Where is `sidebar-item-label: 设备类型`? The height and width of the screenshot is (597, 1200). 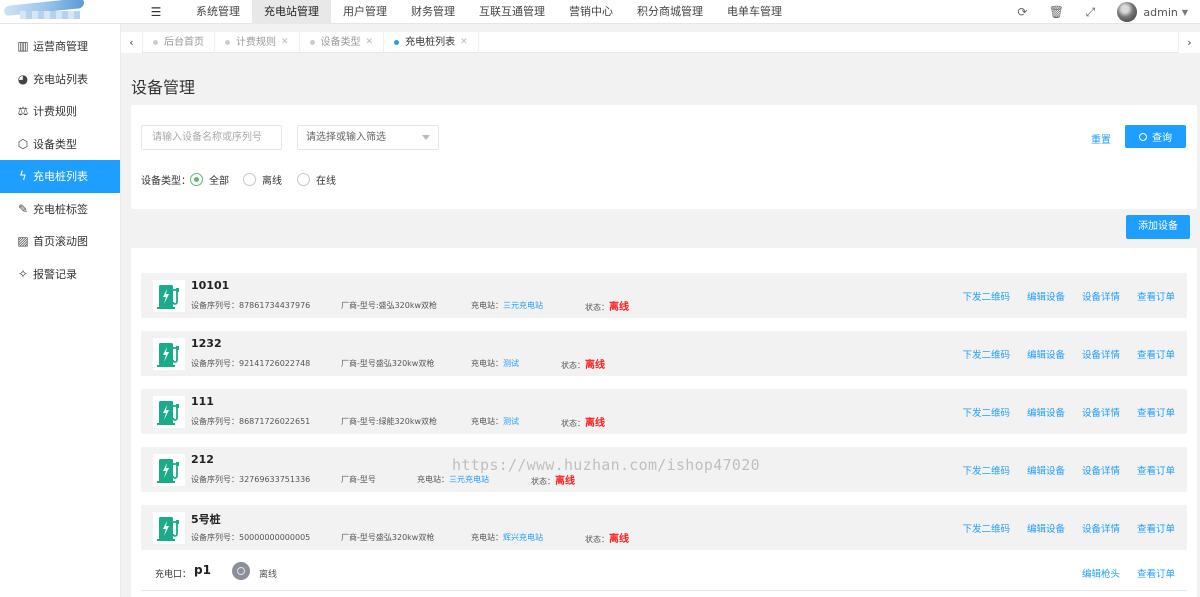
sidebar-item-label: 设备类型 is located at coordinates (55, 144).